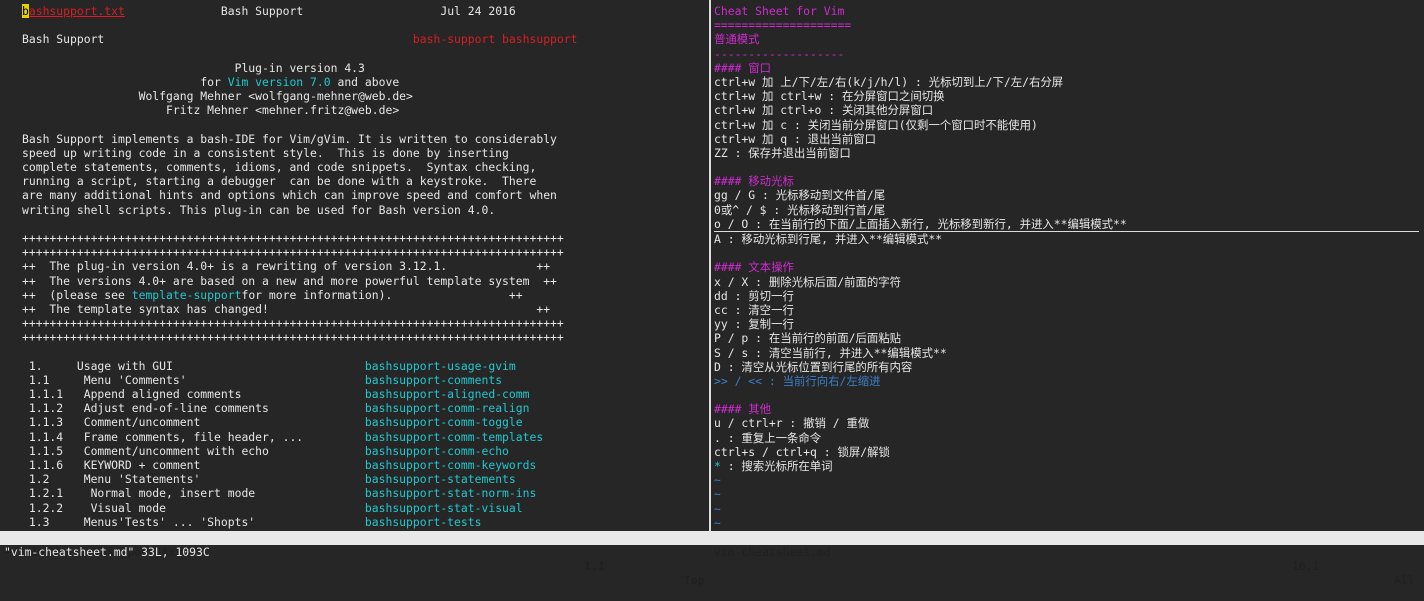 The height and width of the screenshot is (601, 1424). What do you see at coordinates (364, 224) in the screenshot?
I see `left-line: 16` at bounding box center [364, 224].